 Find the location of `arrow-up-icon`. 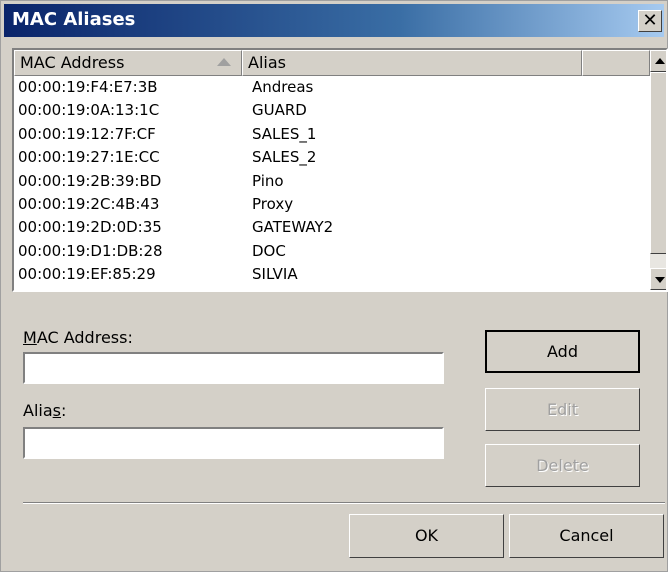

arrow-up-icon is located at coordinates (660, 61).